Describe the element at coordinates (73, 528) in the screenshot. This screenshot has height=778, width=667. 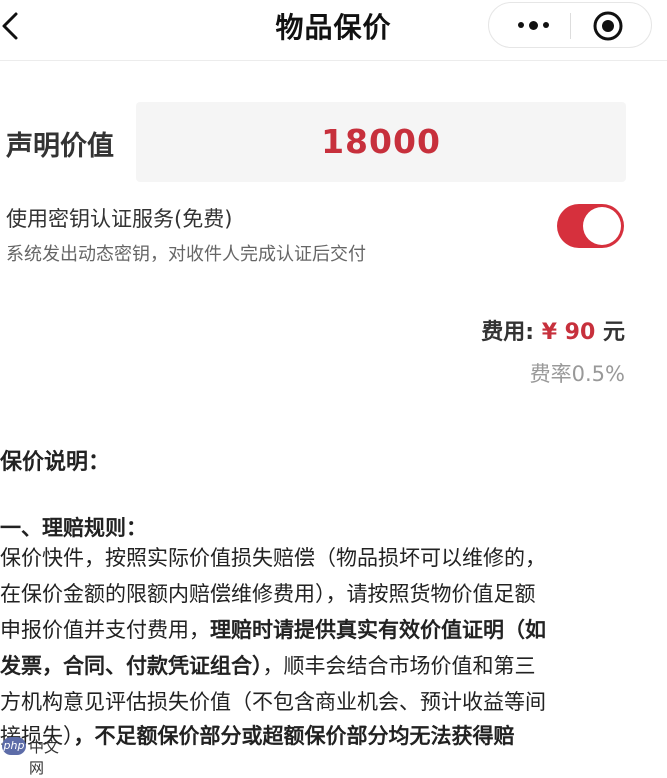
I see `claim-rules-title: 一、理赔规则：` at that location.